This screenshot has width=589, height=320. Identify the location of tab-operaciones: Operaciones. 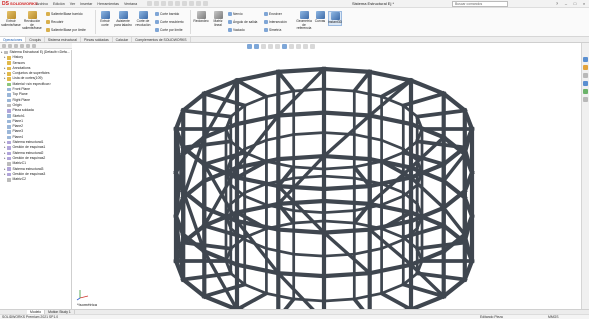
(13, 39).